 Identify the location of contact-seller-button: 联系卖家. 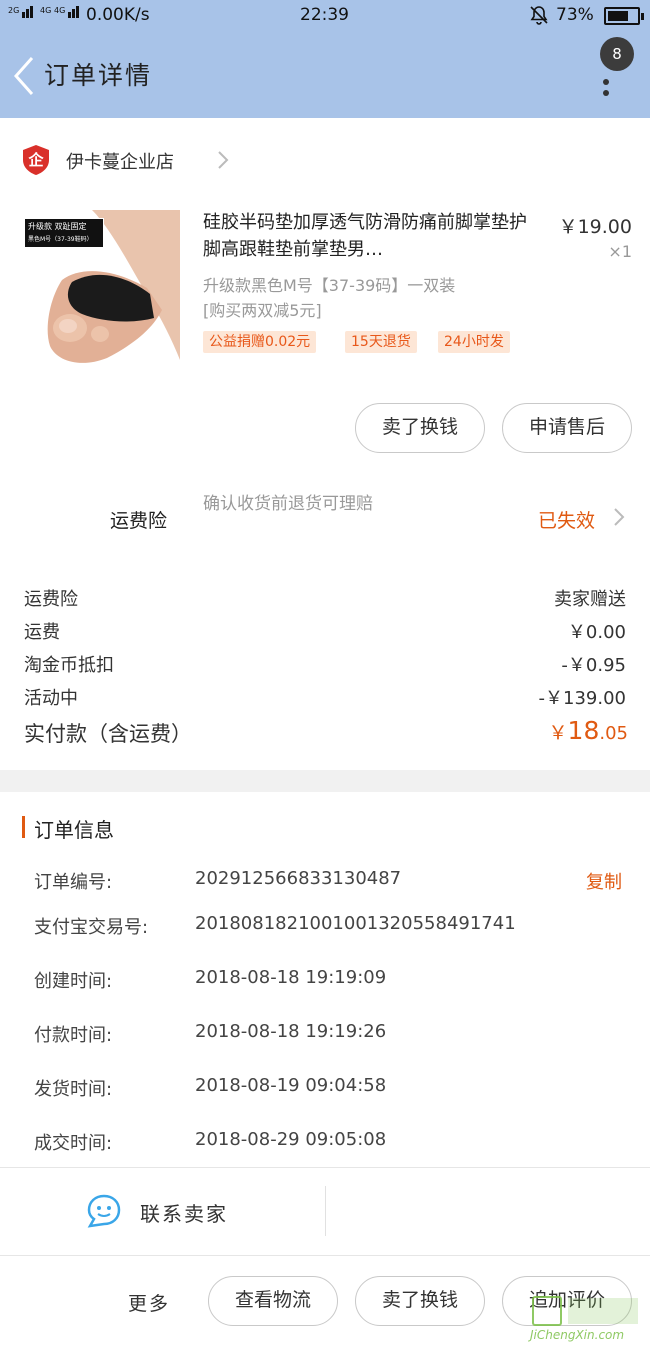
(162, 1211).